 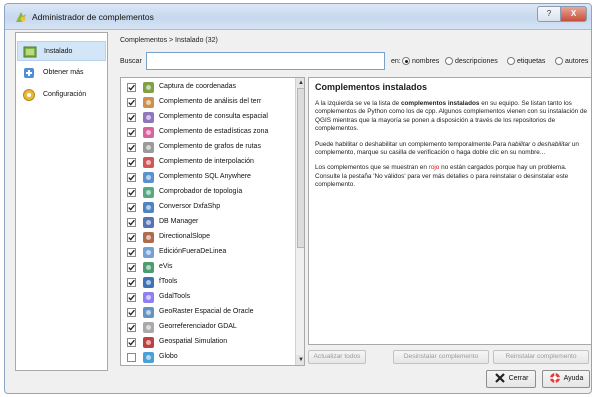 I want to click on update-all-button: Actualizar todos, so click(x=337, y=357).